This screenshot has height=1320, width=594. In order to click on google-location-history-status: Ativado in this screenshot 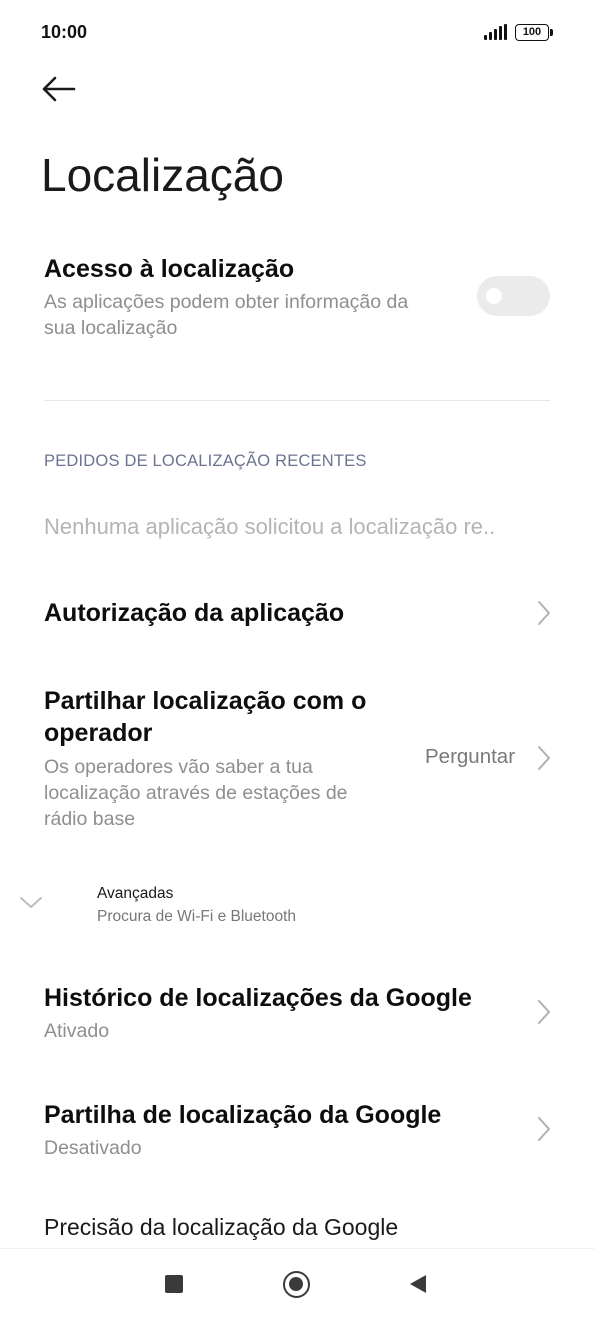, I will do `click(77, 1031)`.